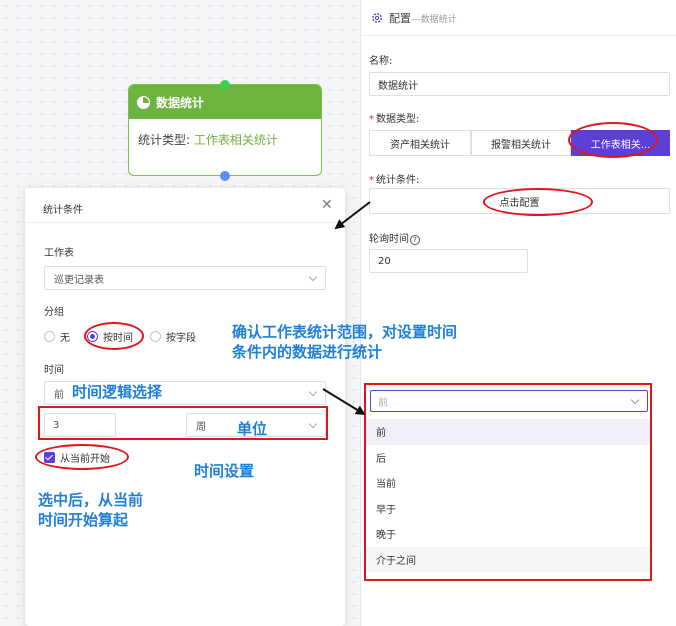 The height and width of the screenshot is (626, 676). I want to click on arrow-to-dropdown, so click(344, 402).